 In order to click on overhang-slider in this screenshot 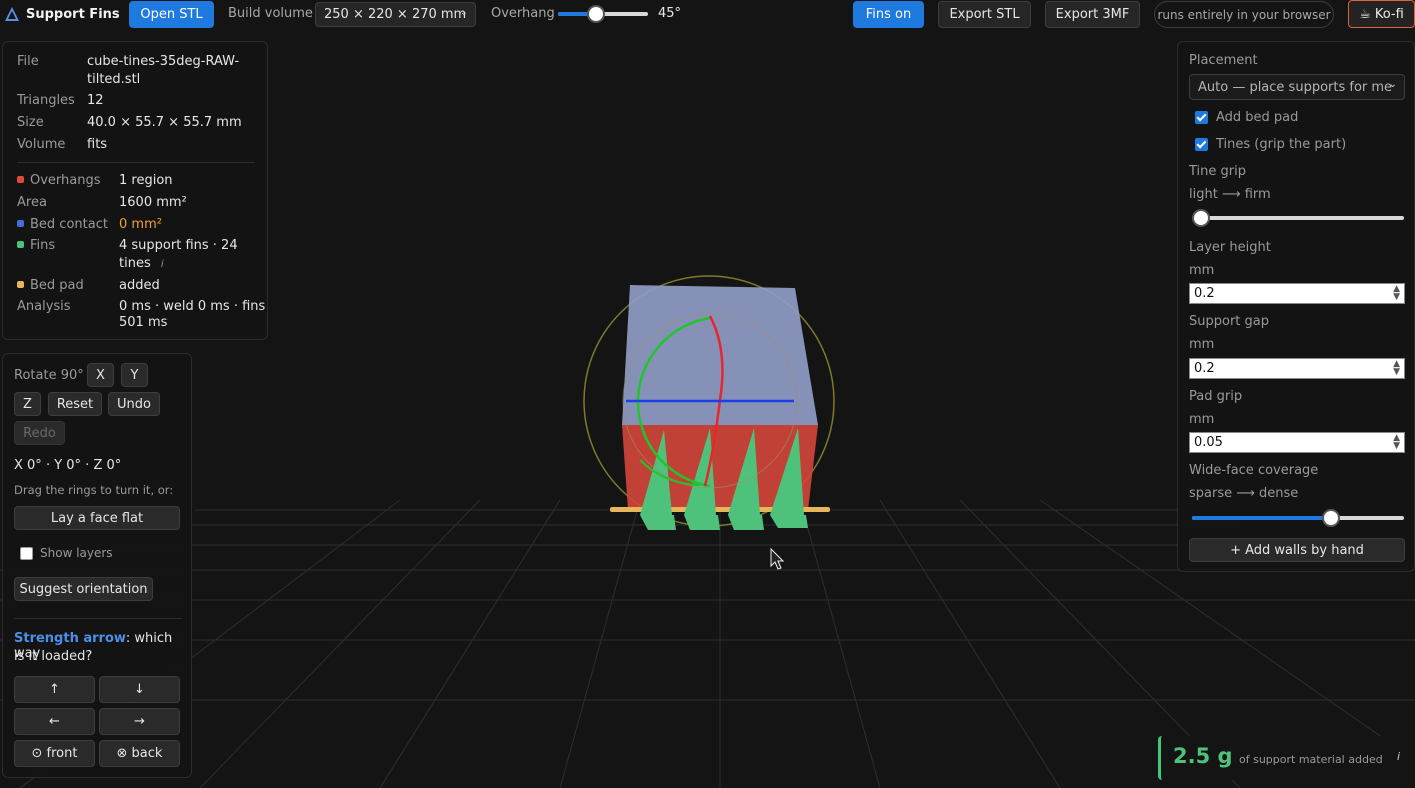, I will do `click(603, 14)`.